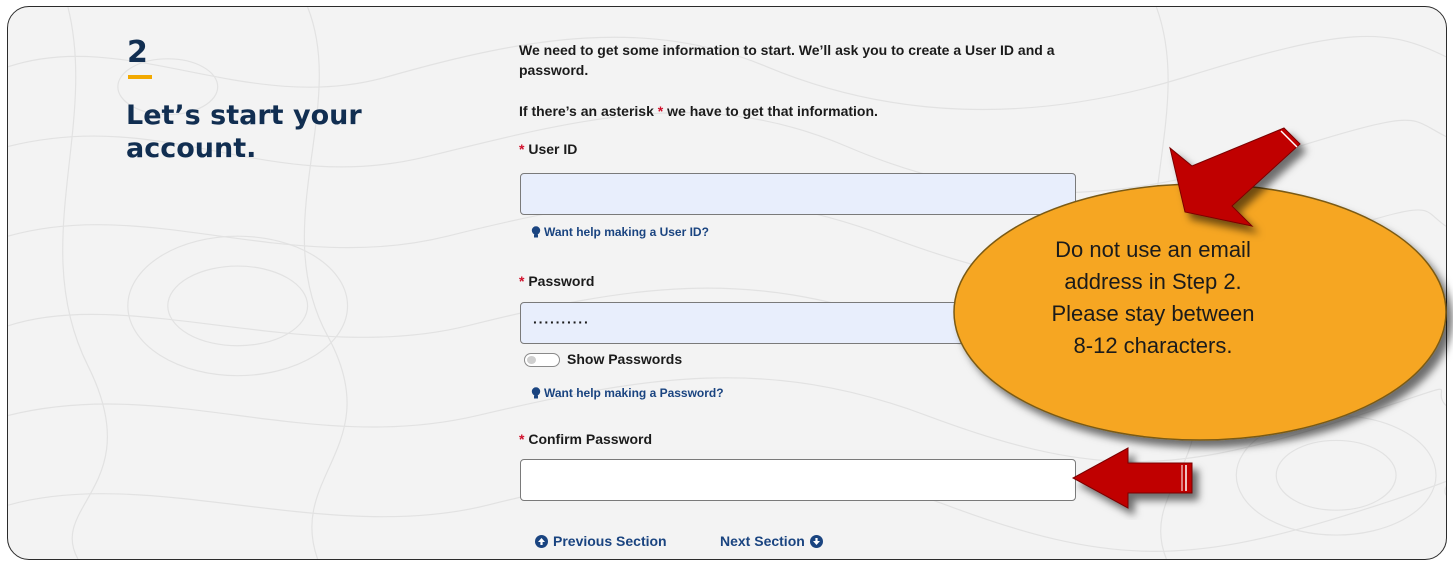  Describe the element at coordinates (1153, 249) in the screenshot. I see `callout-line: Do not use an email` at that location.